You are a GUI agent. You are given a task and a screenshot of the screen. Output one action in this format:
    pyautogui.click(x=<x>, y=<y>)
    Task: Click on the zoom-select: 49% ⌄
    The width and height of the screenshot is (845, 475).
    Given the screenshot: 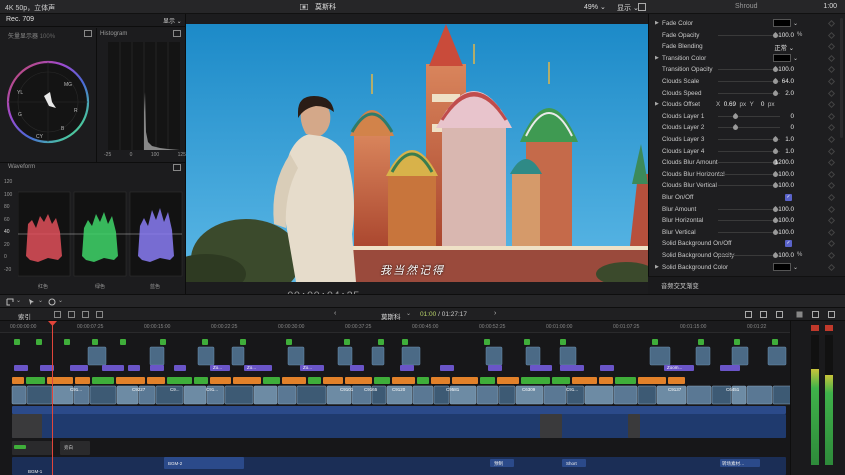 What is the action you would take?
    pyautogui.click(x=595, y=7)
    